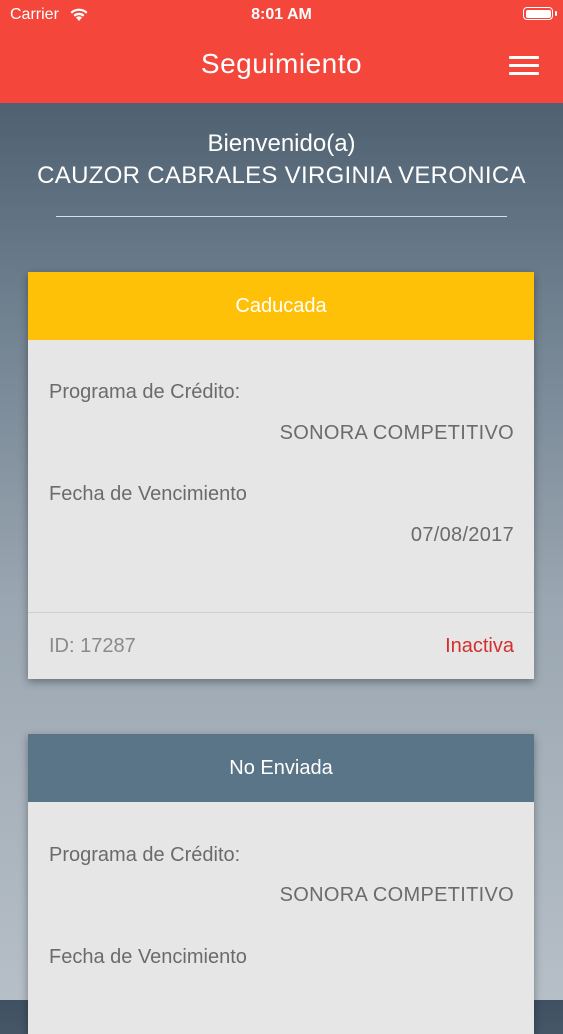  Describe the element at coordinates (281, 143) in the screenshot. I see `welcome-greeting: Bienvenido(a)` at that location.